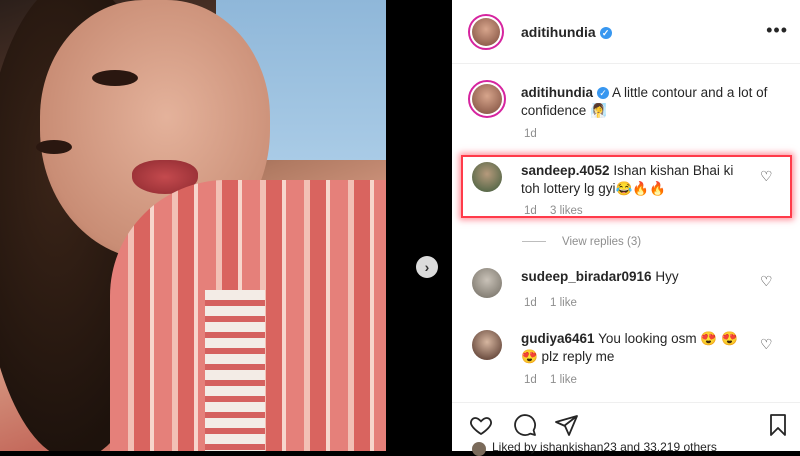 Image resolution: width=800 pixels, height=456 pixels. What do you see at coordinates (777, 30) in the screenshot?
I see `more-options-icon: •••` at bounding box center [777, 30].